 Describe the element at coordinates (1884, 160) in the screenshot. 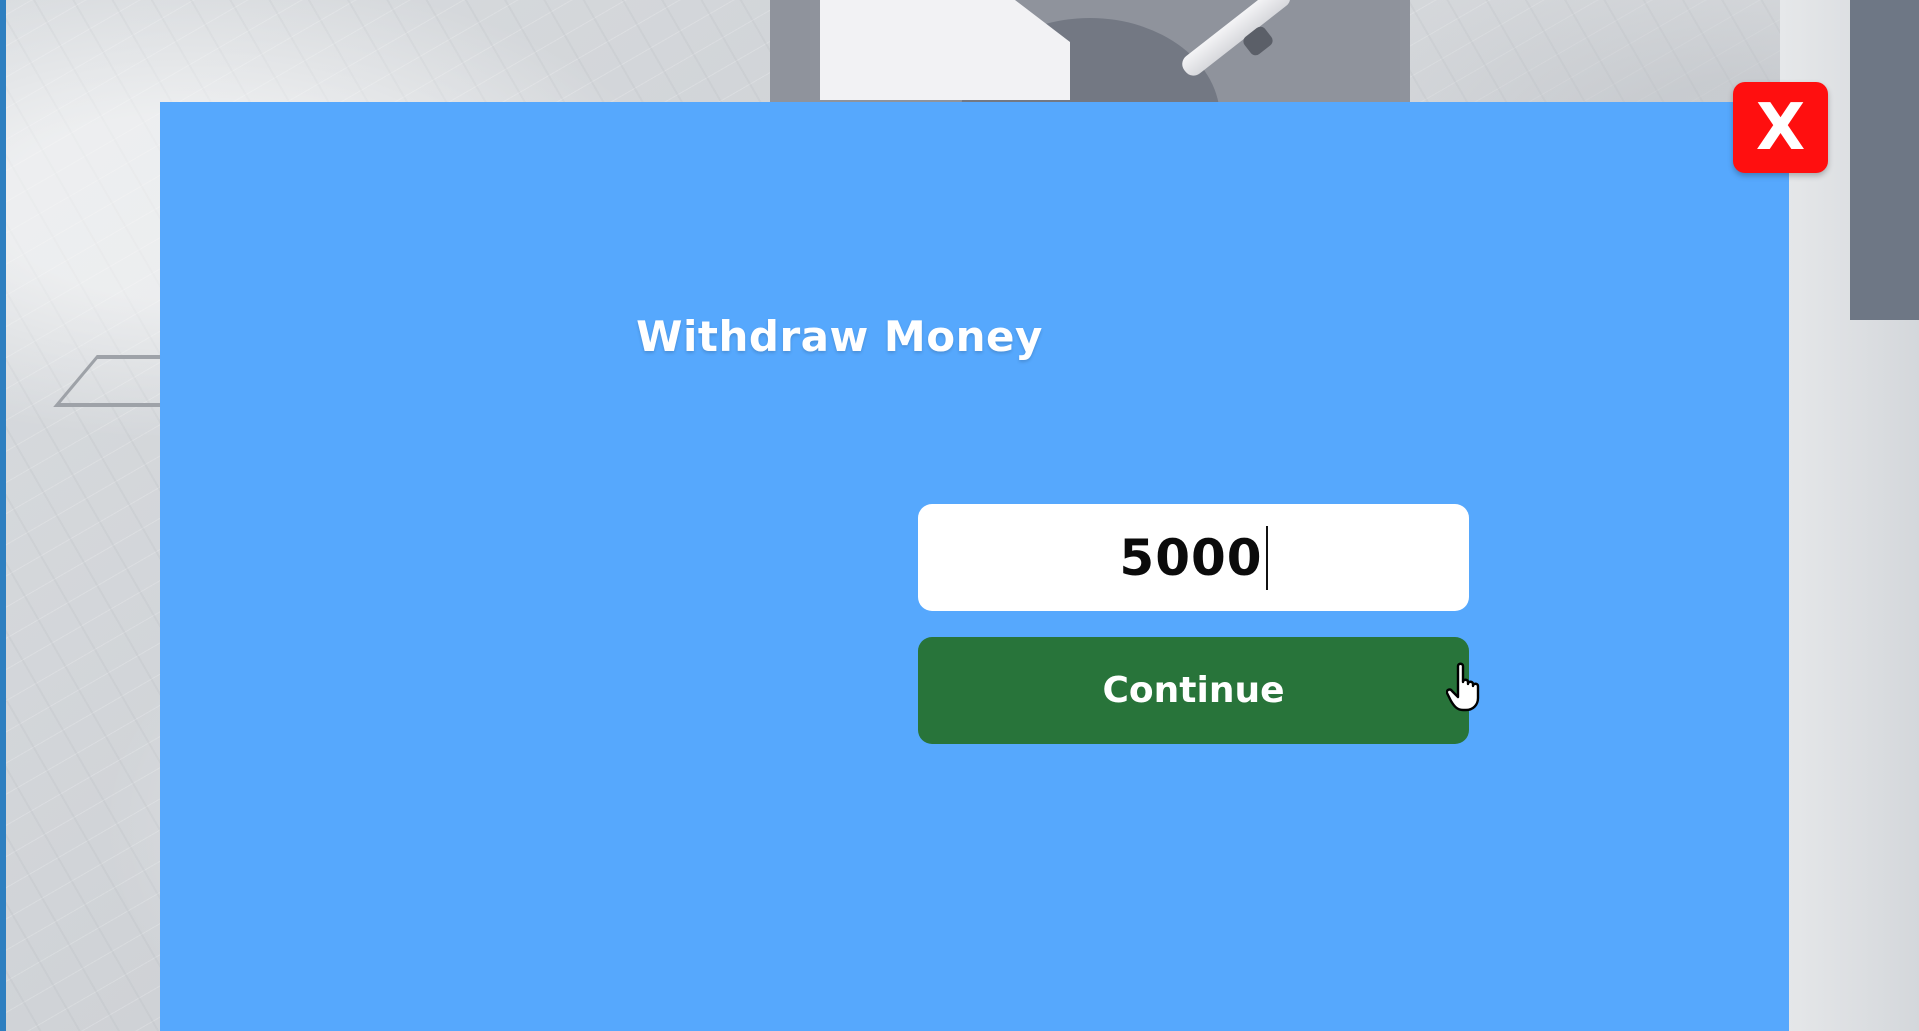

I see `background-window` at that location.